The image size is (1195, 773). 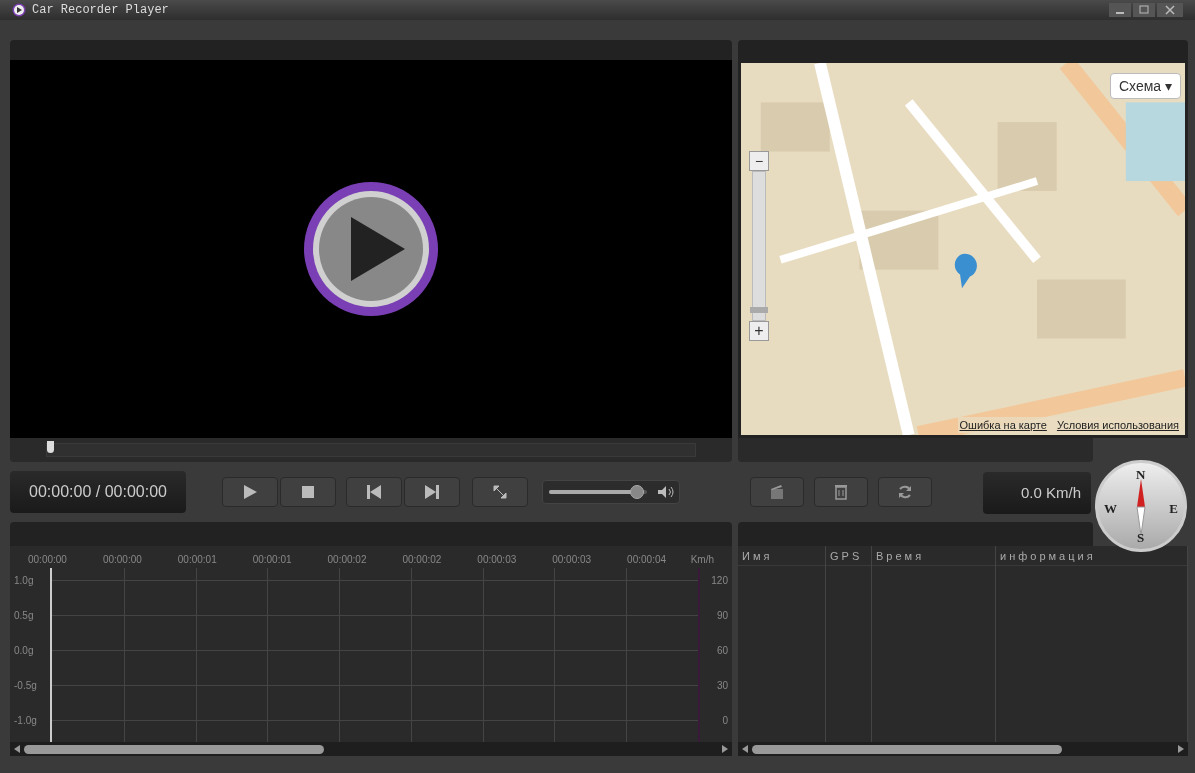 I want to click on compass-east-label: E, so click(x=1173, y=509).